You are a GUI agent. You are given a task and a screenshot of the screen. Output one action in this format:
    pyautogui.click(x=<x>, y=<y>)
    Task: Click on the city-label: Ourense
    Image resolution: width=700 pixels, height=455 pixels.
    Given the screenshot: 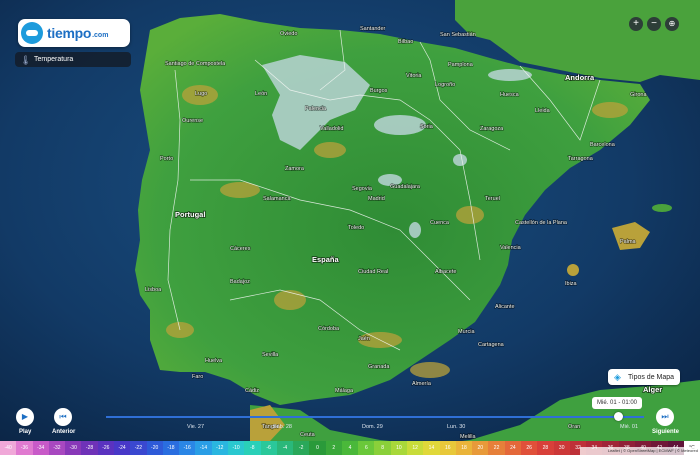 What is the action you would take?
    pyautogui.click(x=192, y=120)
    